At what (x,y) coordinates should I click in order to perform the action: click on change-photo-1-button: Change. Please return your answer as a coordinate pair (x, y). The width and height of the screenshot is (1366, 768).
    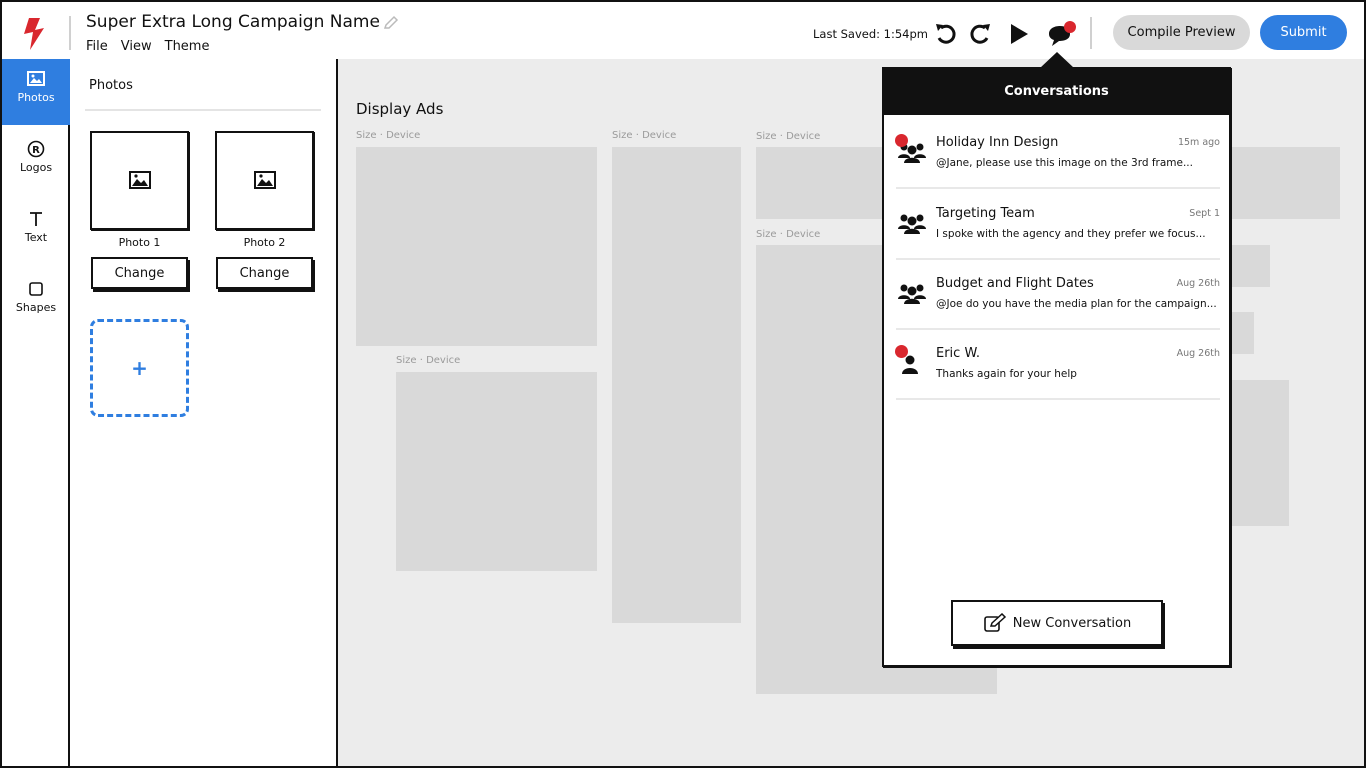
    Looking at the image, I should click on (139, 273).